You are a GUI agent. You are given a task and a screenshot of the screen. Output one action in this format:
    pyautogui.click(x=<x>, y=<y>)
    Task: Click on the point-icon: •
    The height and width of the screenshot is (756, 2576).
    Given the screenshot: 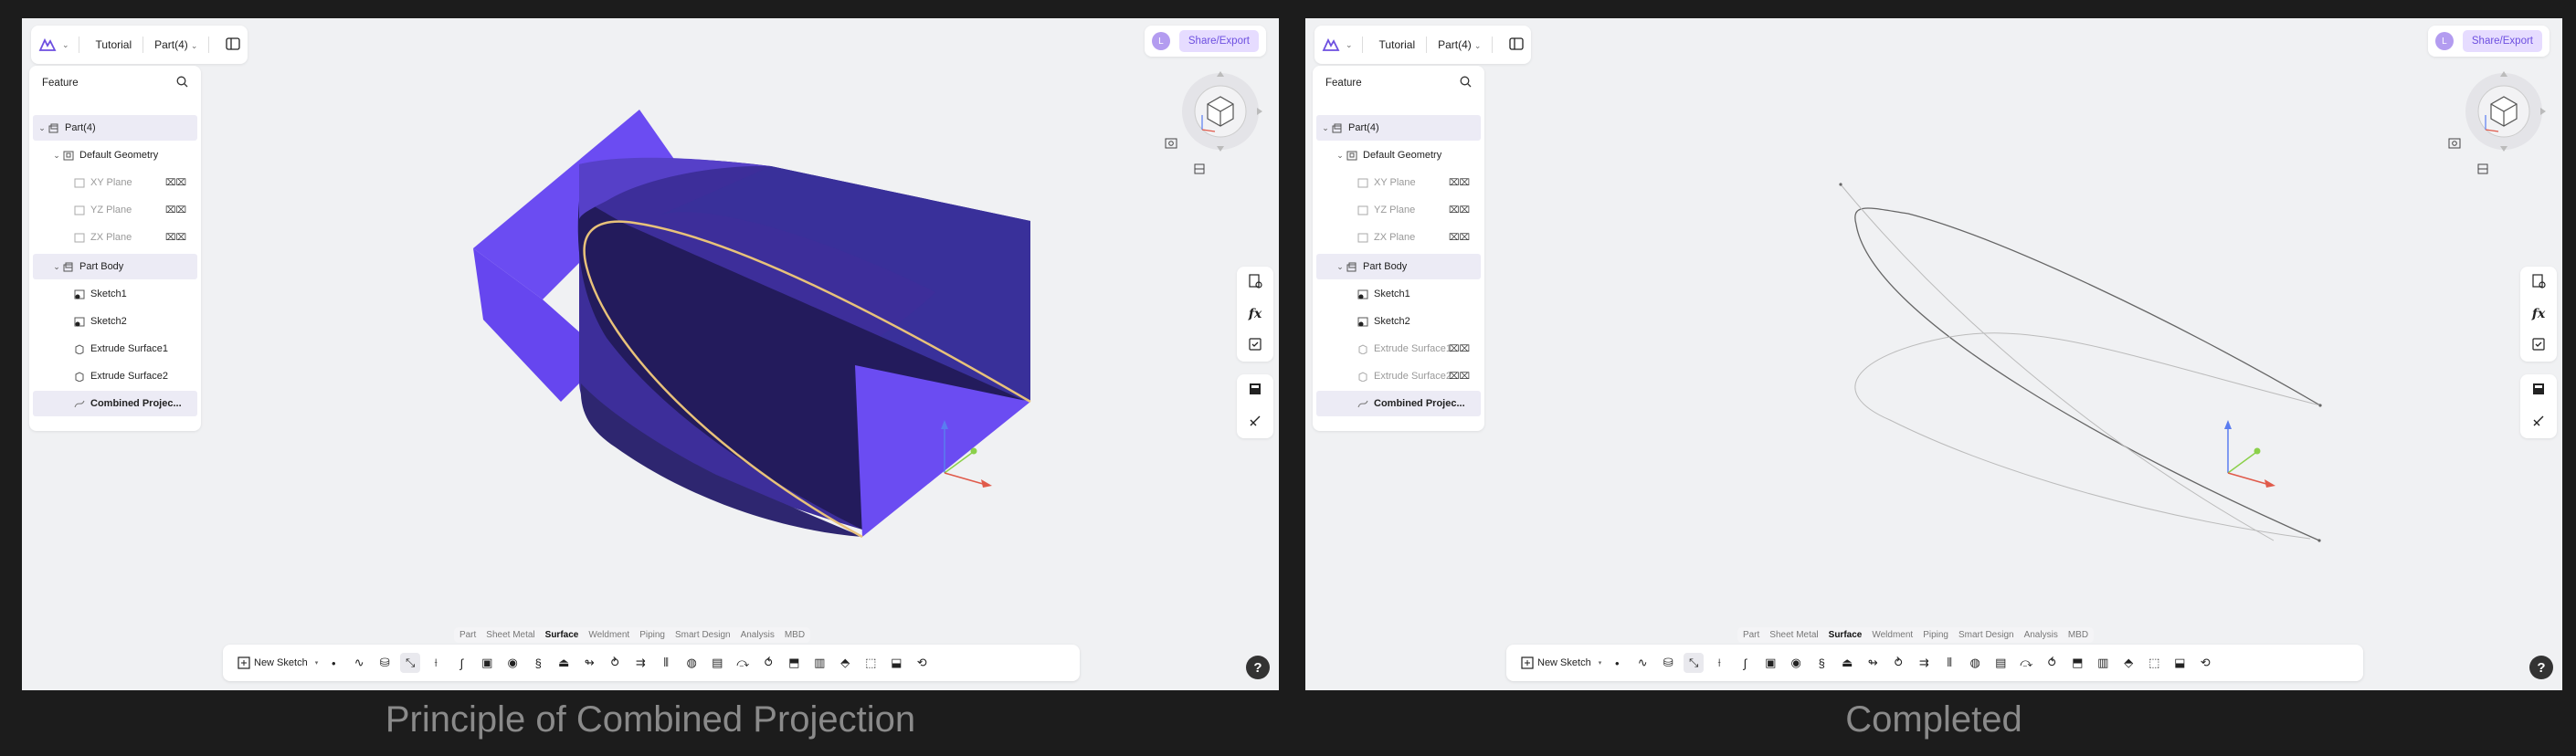 What is the action you would take?
    pyautogui.click(x=333, y=663)
    